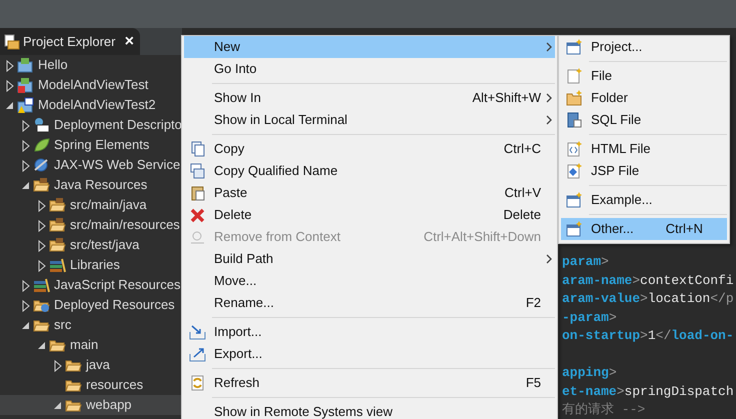 The height and width of the screenshot is (419, 736). I want to click on code-line: on-startup>1</load-on-, so click(648, 336).